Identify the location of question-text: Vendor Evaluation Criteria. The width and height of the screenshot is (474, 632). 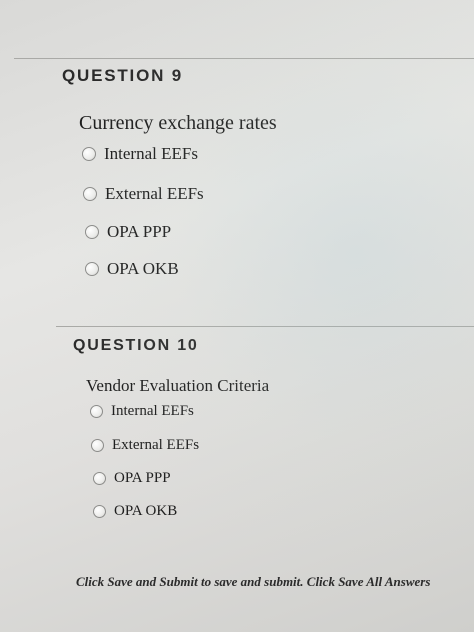
(178, 385).